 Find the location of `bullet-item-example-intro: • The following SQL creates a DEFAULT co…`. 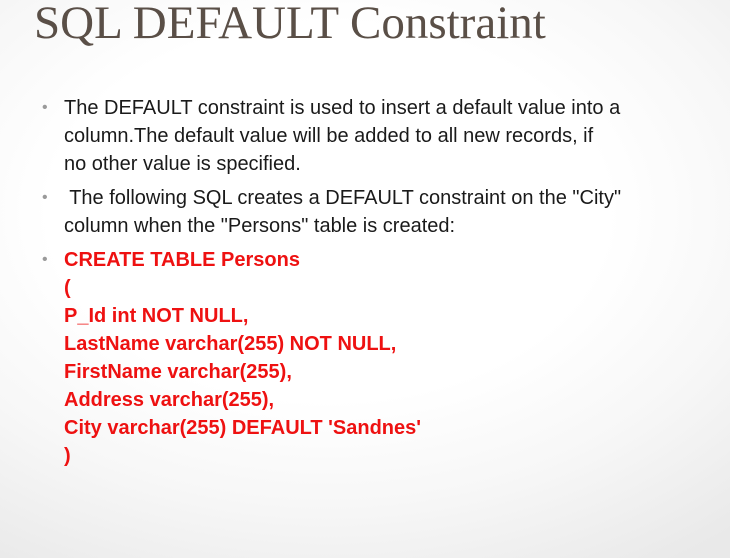

bullet-item-example-intro: • The following SQL creates a DEFAULT co… is located at coordinates (310, 212).